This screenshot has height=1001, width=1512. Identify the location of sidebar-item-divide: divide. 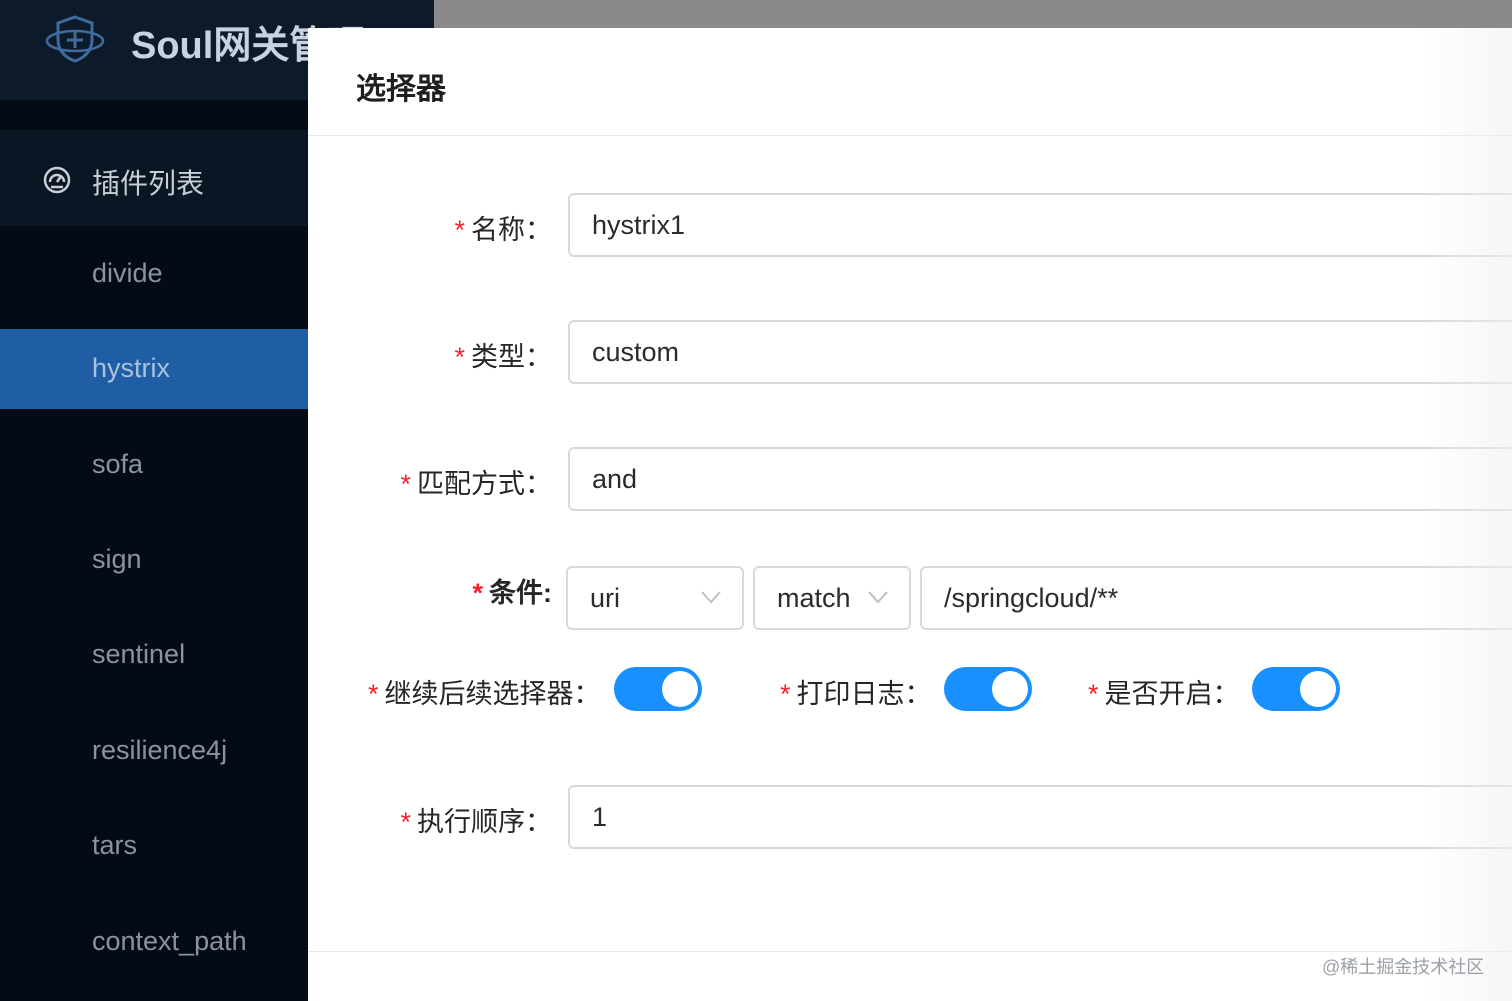
(154, 274).